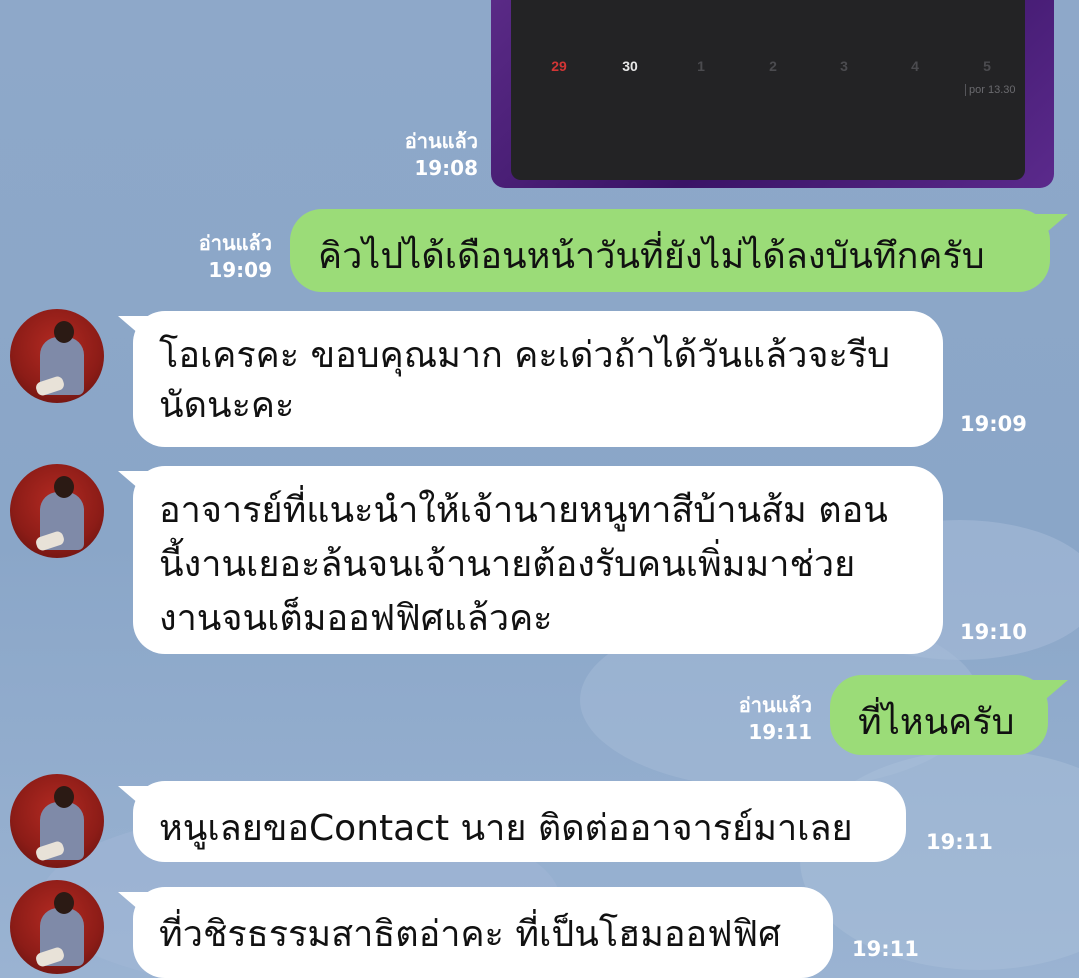  I want to click on calendar-day: 29, so click(559, 66).